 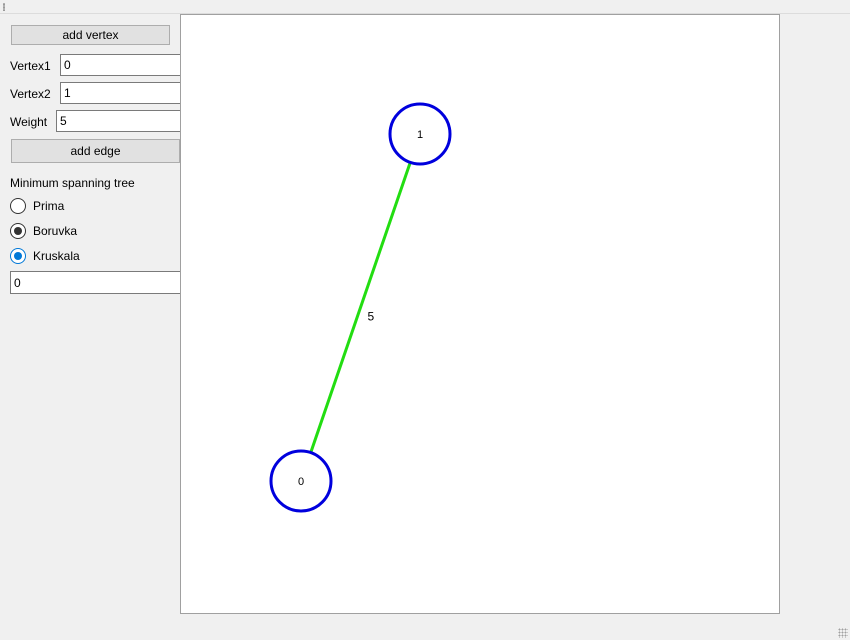 I want to click on radio-option-prima: Prima, so click(x=37, y=206).